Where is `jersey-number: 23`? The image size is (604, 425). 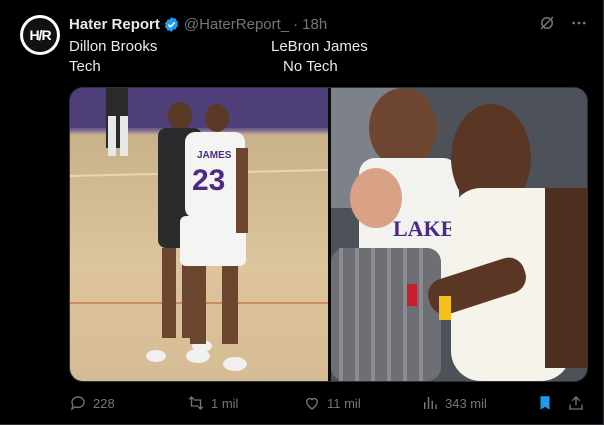 jersey-number: 23 is located at coordinates (208, 180).